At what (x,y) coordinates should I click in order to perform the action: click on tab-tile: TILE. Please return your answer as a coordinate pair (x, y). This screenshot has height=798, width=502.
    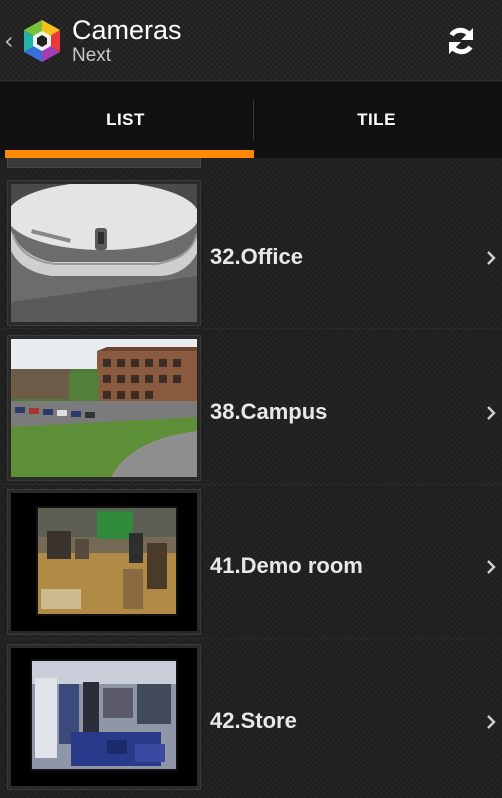
    Looking at the image, I should click on (376, 120).